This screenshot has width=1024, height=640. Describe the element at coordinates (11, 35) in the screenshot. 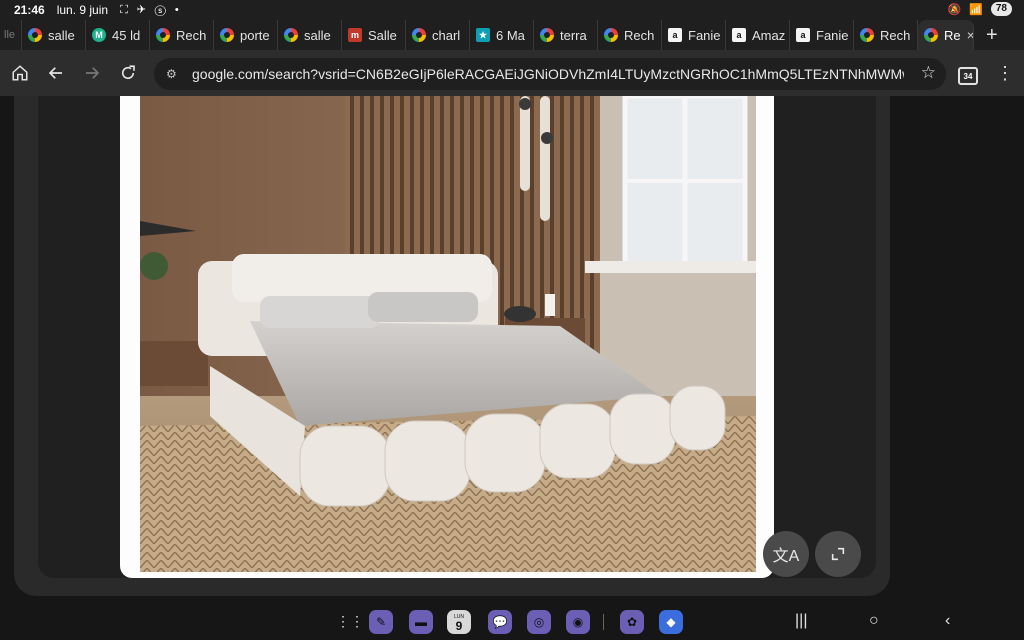

I see `tab-overflow-left: lle` at that location.